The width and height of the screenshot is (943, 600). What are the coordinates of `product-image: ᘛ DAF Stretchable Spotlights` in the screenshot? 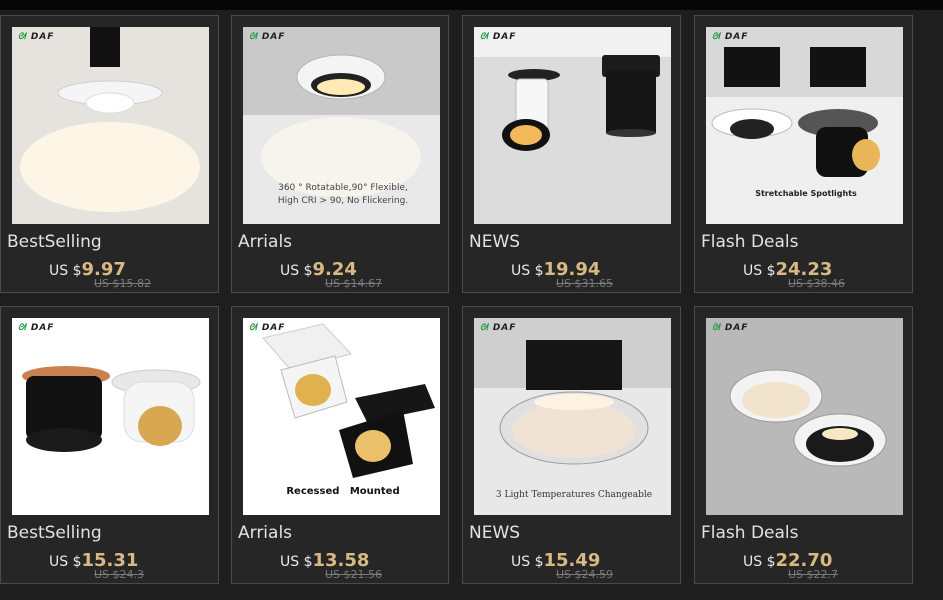 It's located at (804, 125).